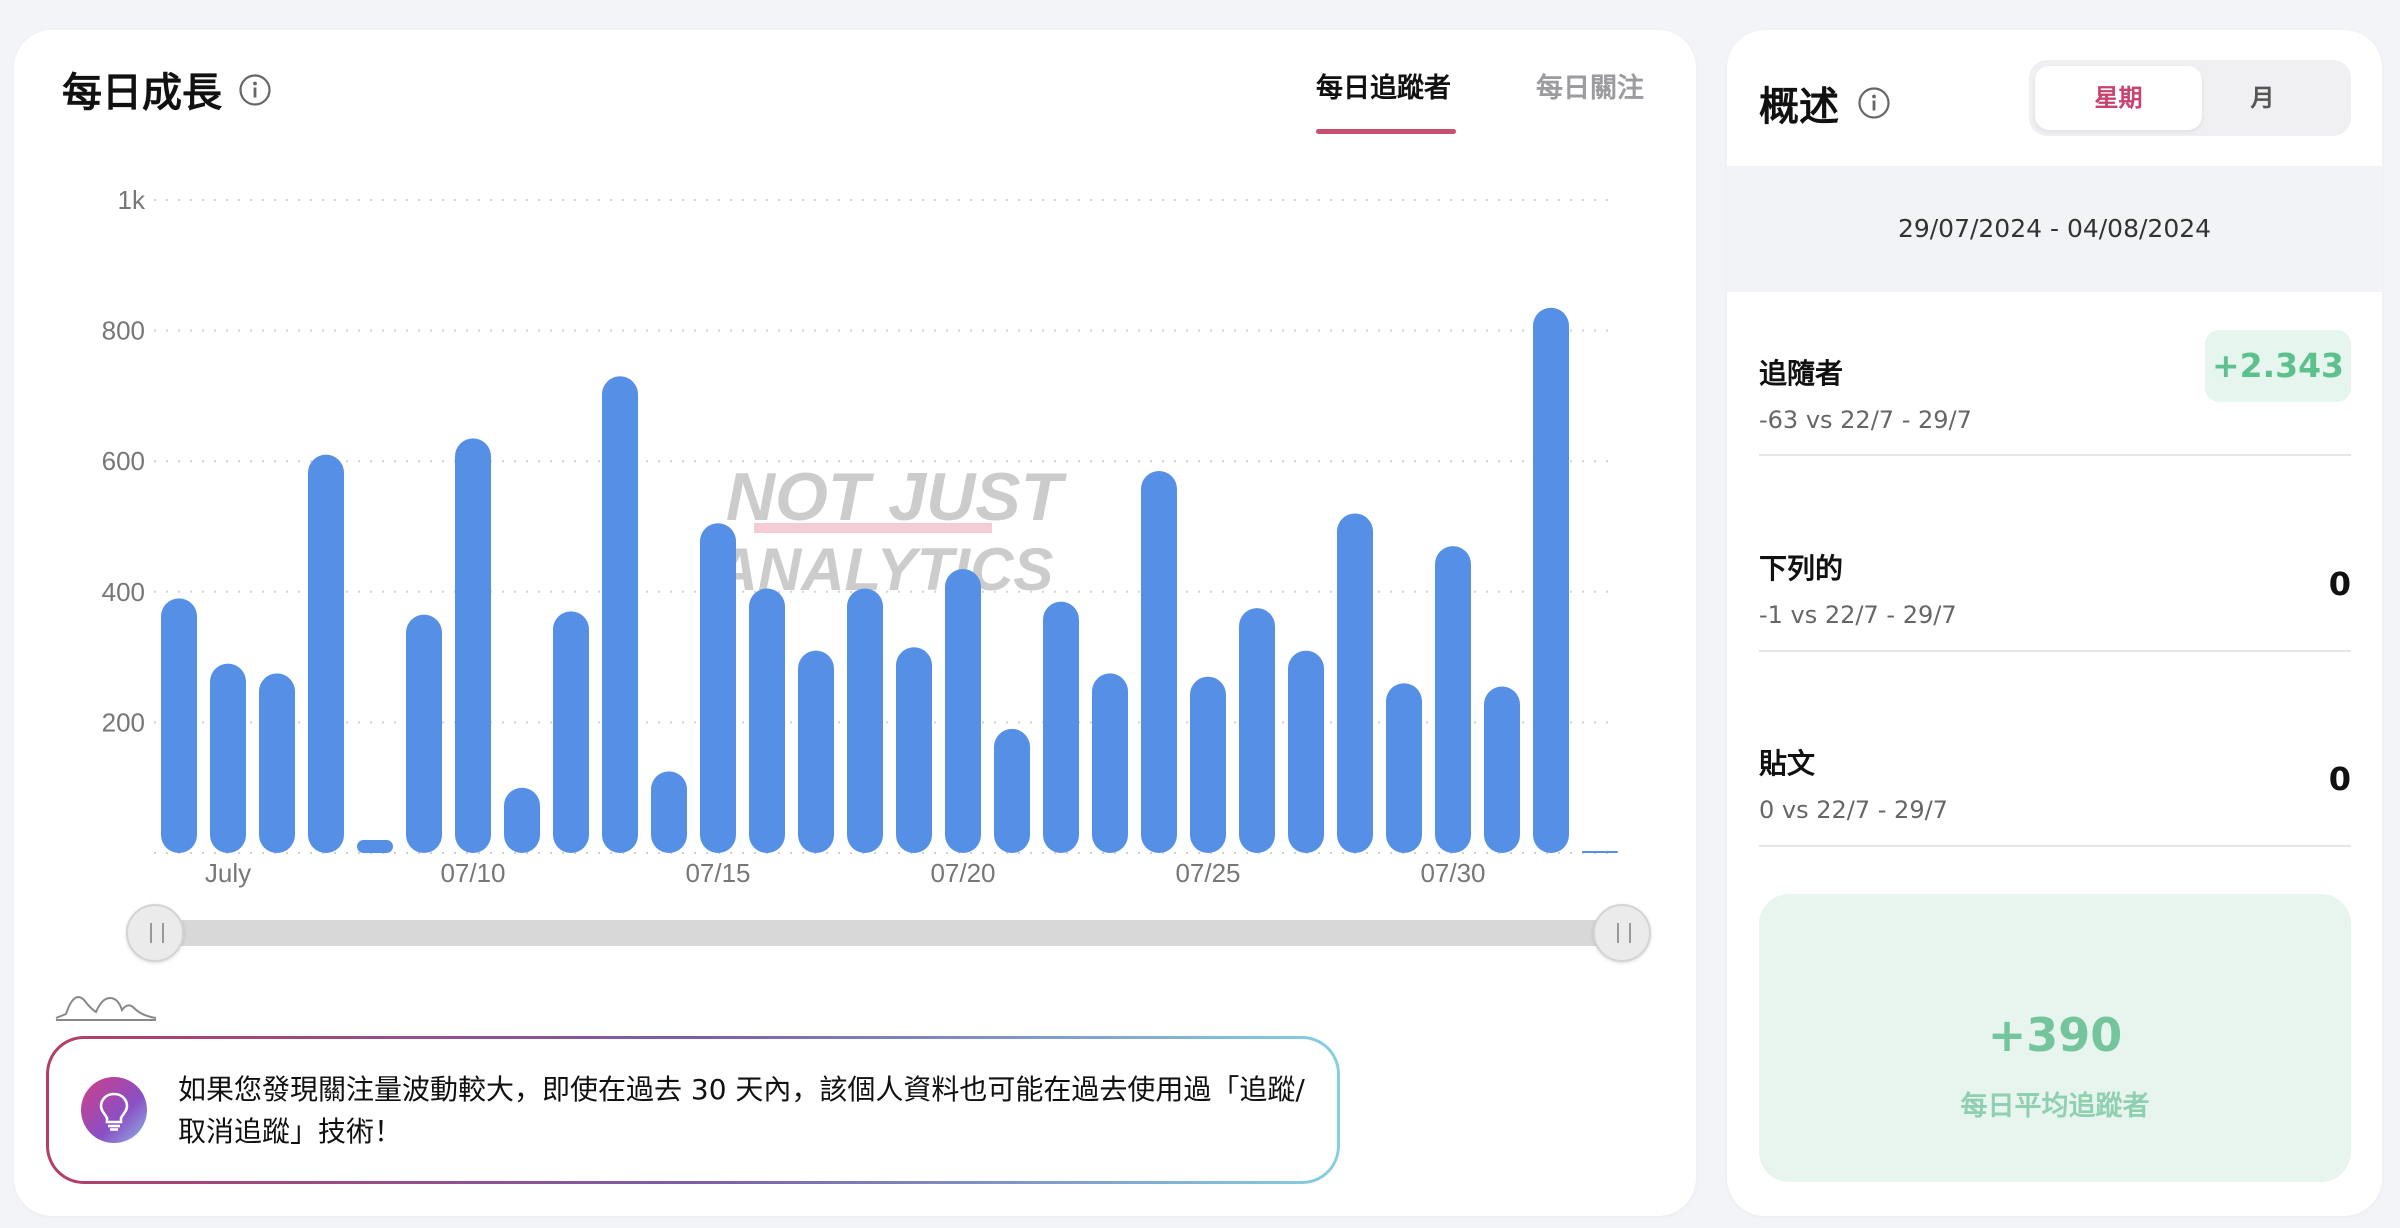 This screenshot has width=2400, height=1228. What do you see at coordinates (2055, 783) in the screenshot?
I see `metric-posts: 貼文 0 vs 22/7 - 29/7 0` at bounding box center [2055, 783].